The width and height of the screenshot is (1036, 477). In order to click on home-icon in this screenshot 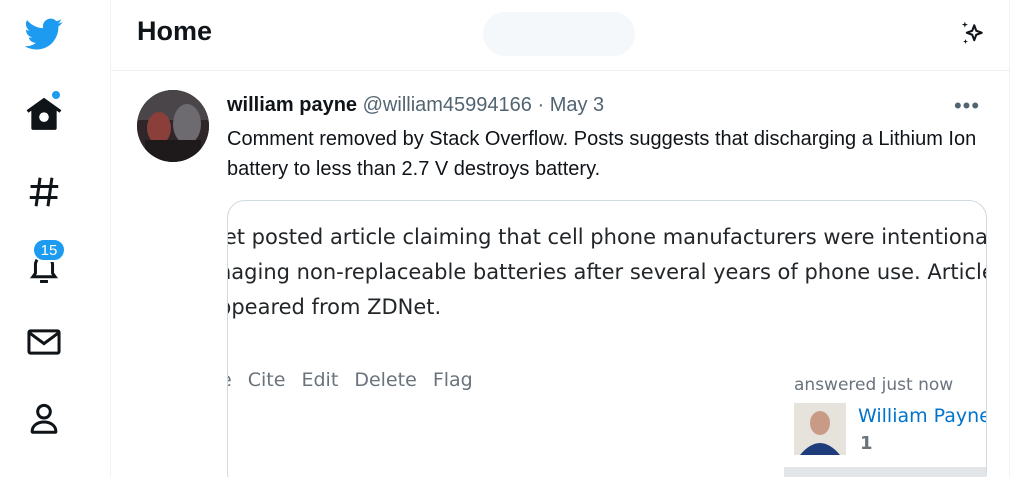, I will do `click(44, 113)`.